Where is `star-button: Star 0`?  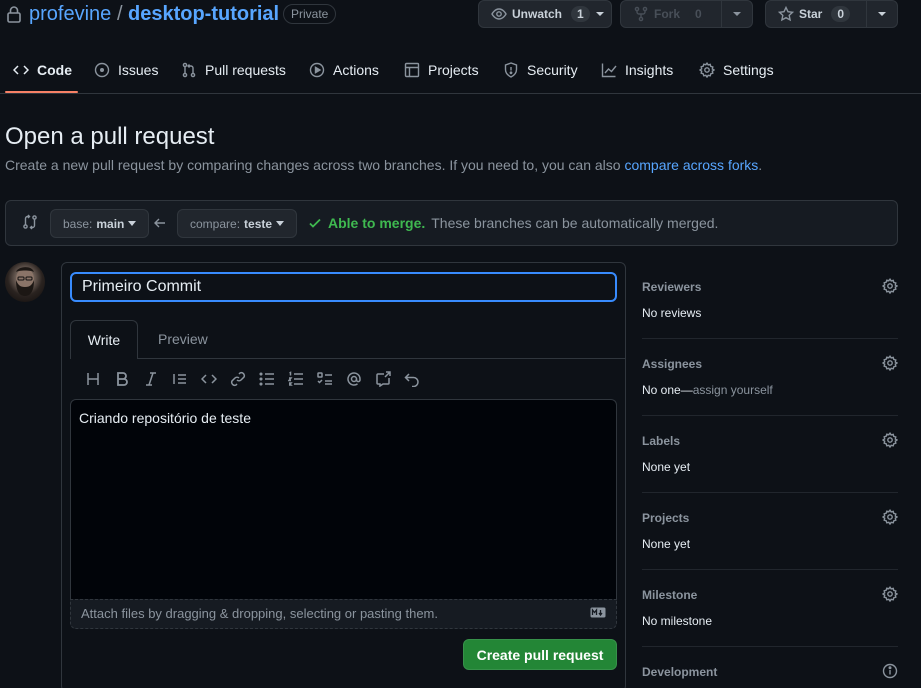 star-button: Star 0 is located at coordinates (831, 14).